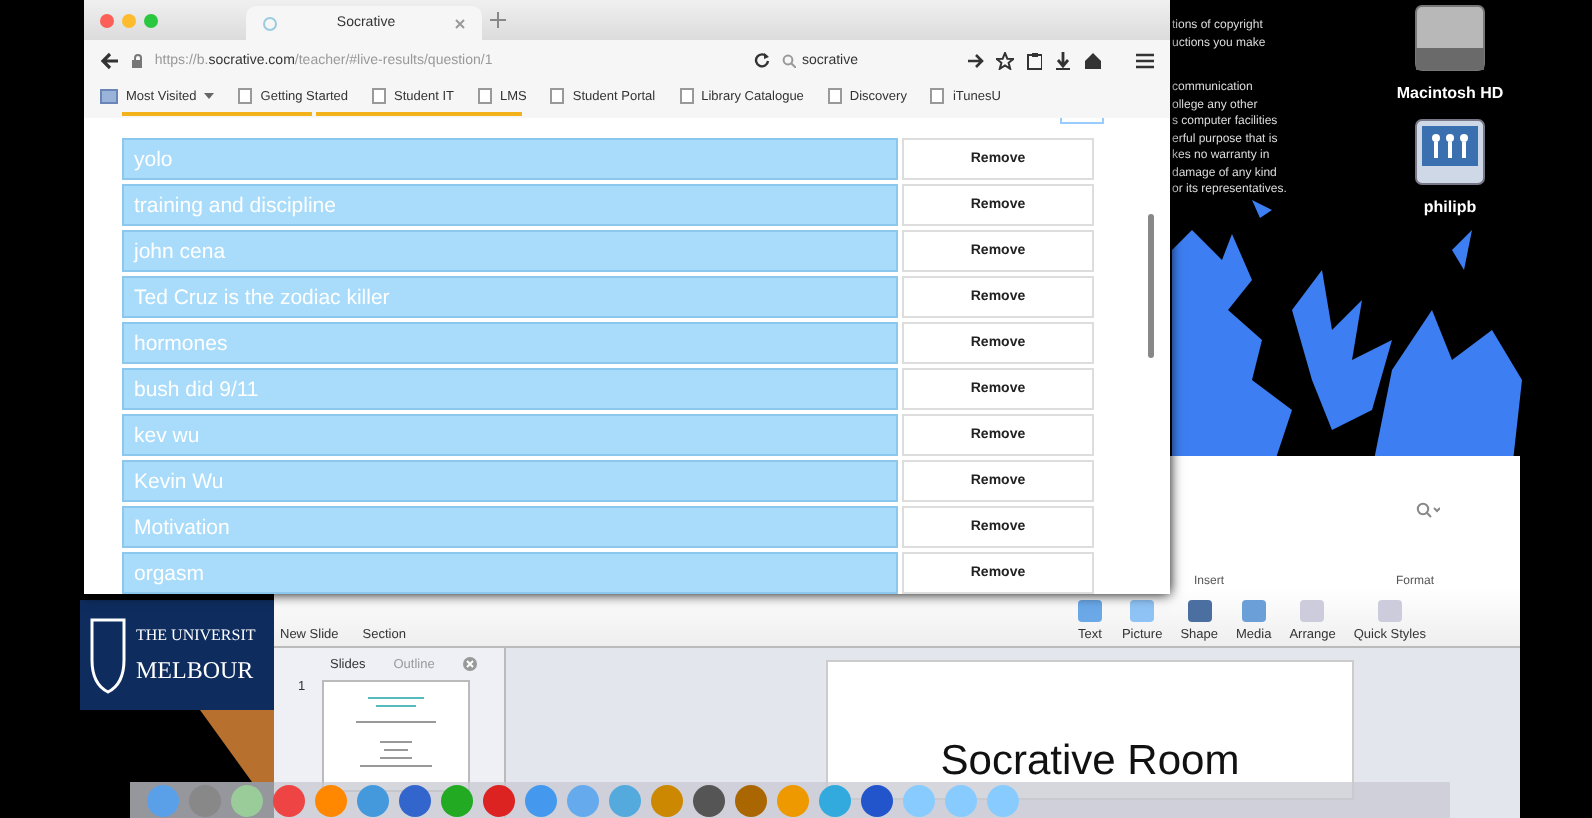 This screenshot has height=818, width=1592. I want to click on hard-drive-icon, so click(1450, 38).